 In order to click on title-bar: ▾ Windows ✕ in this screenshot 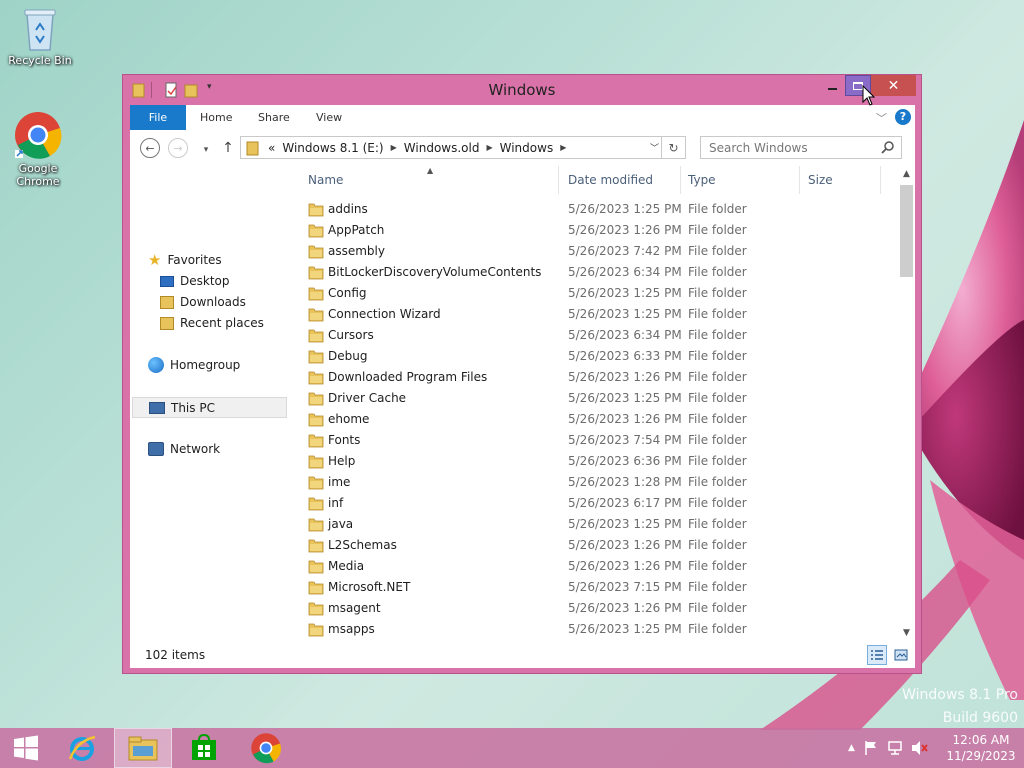, I will do `click(522, 90)`.